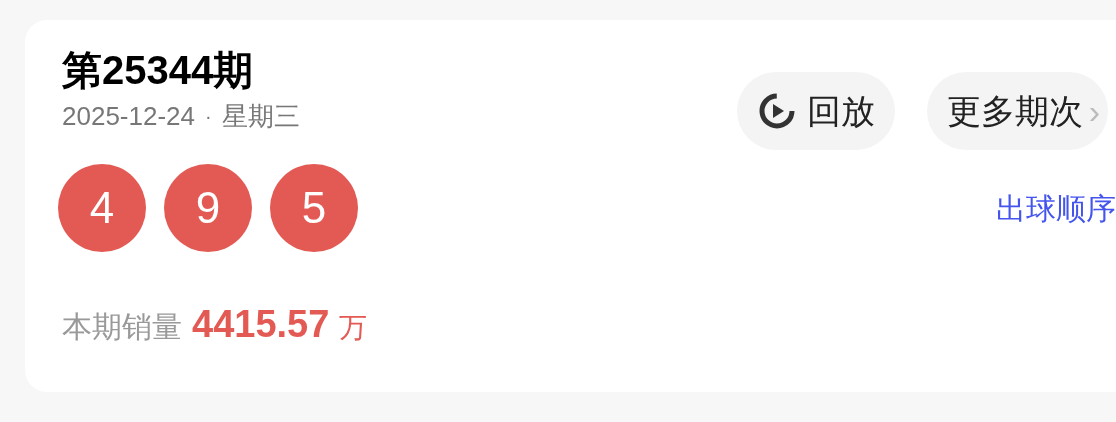  Describe the element at coordinates (122, 327) in the screenshot. I see `sales-label: 本期销量` at that location.